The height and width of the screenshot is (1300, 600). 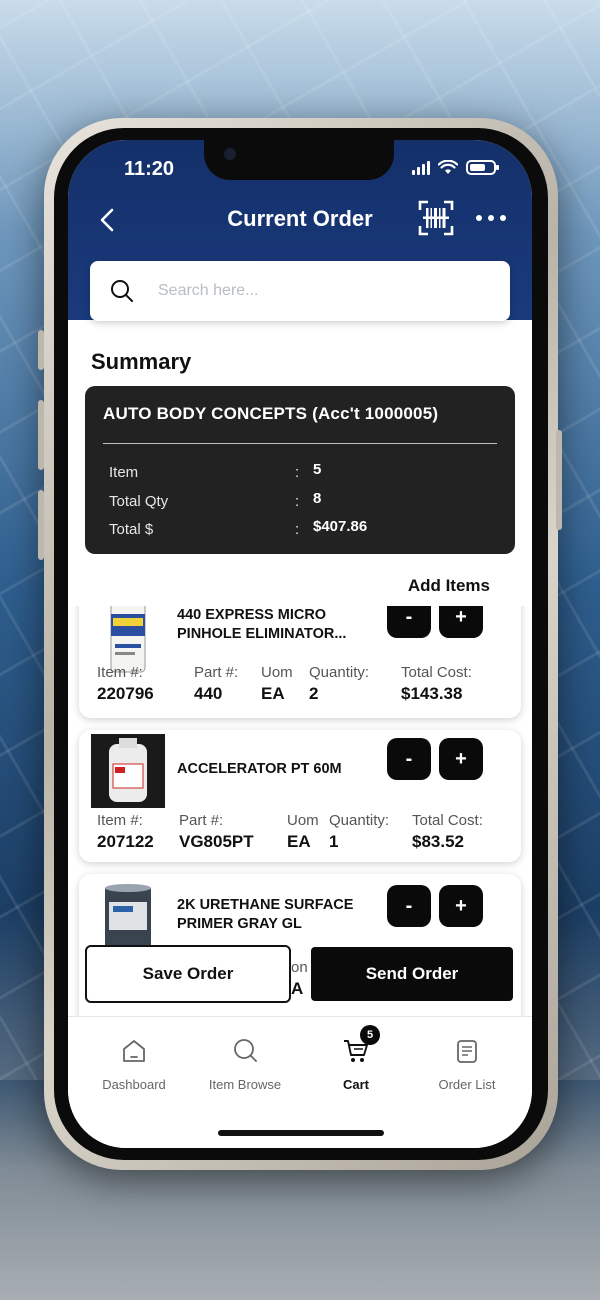 I want to click on search-input, so click(x=308, y=291).